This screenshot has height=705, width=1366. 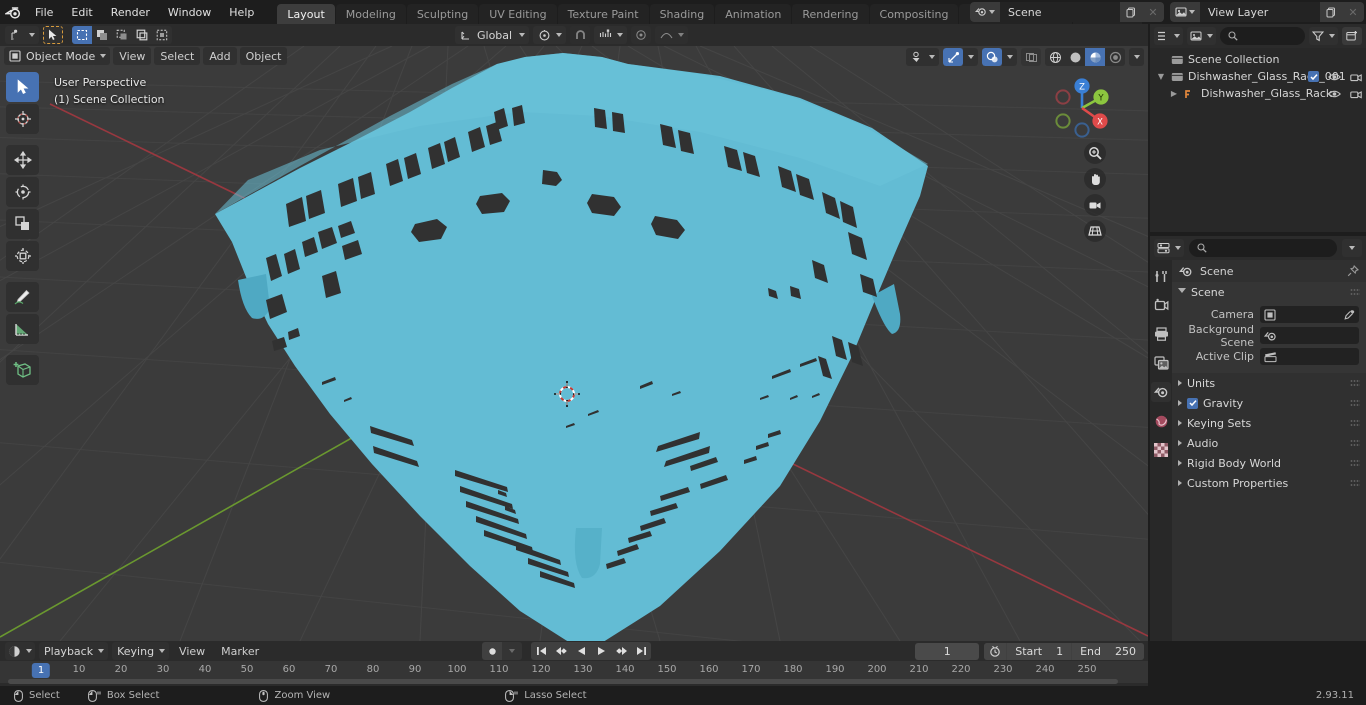 I want to click on snap-options-dropdown, so click(x=610, y=35).